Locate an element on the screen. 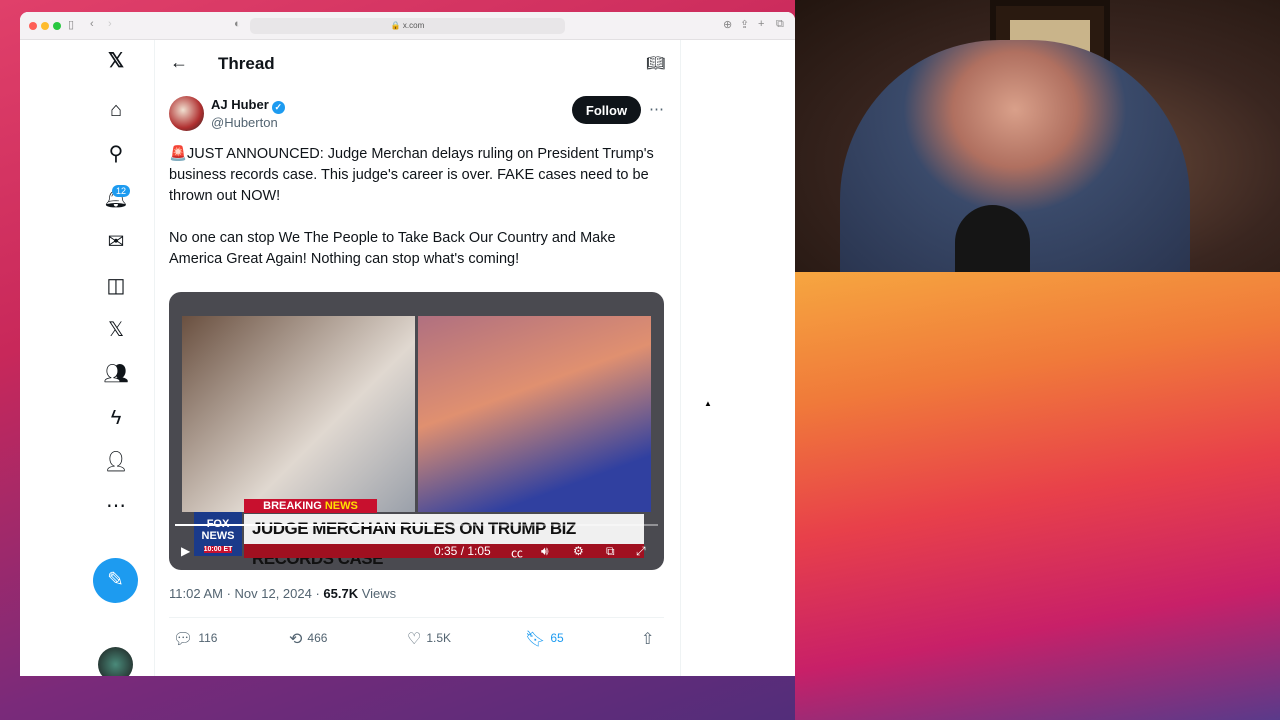  news-text: NEWS is located at coordinates (341, 506).